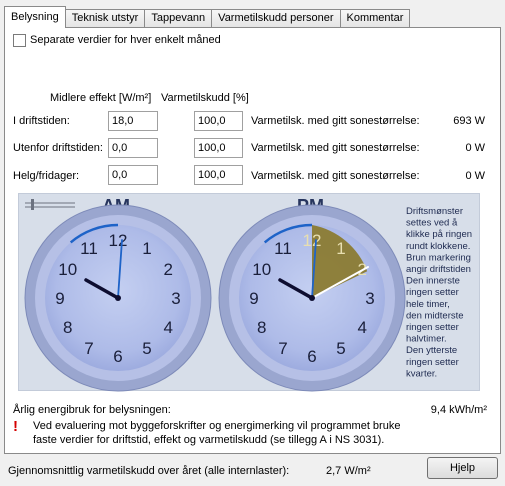 The image size is (505, 486). What do you see at coordinates (167, 269) in the screenshot?
I see `clock-number-2: 2` at bounding box center [167, 269].